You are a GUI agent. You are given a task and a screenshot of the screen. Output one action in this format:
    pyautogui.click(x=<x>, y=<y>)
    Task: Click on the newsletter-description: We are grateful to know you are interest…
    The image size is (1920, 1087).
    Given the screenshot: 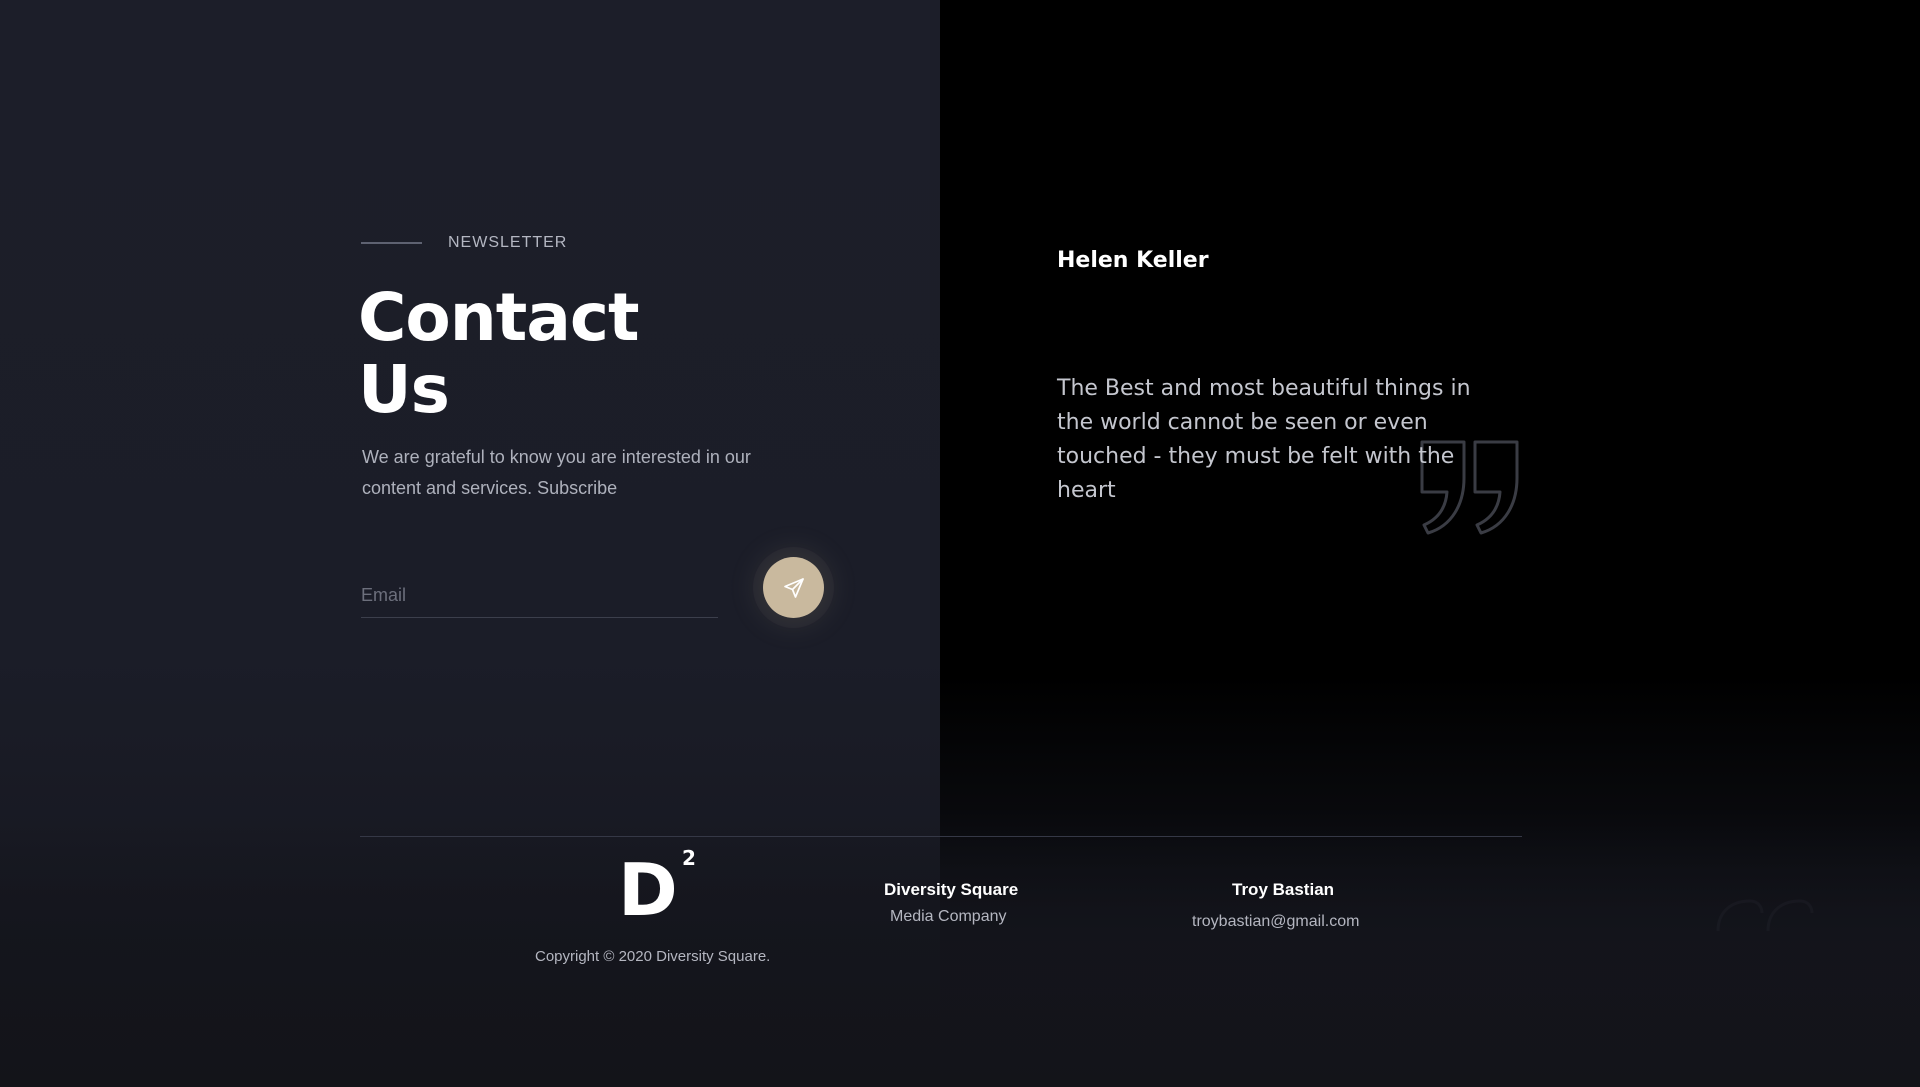 What is the action you would take?
    pyautogui.click(x=556, y=472)
    